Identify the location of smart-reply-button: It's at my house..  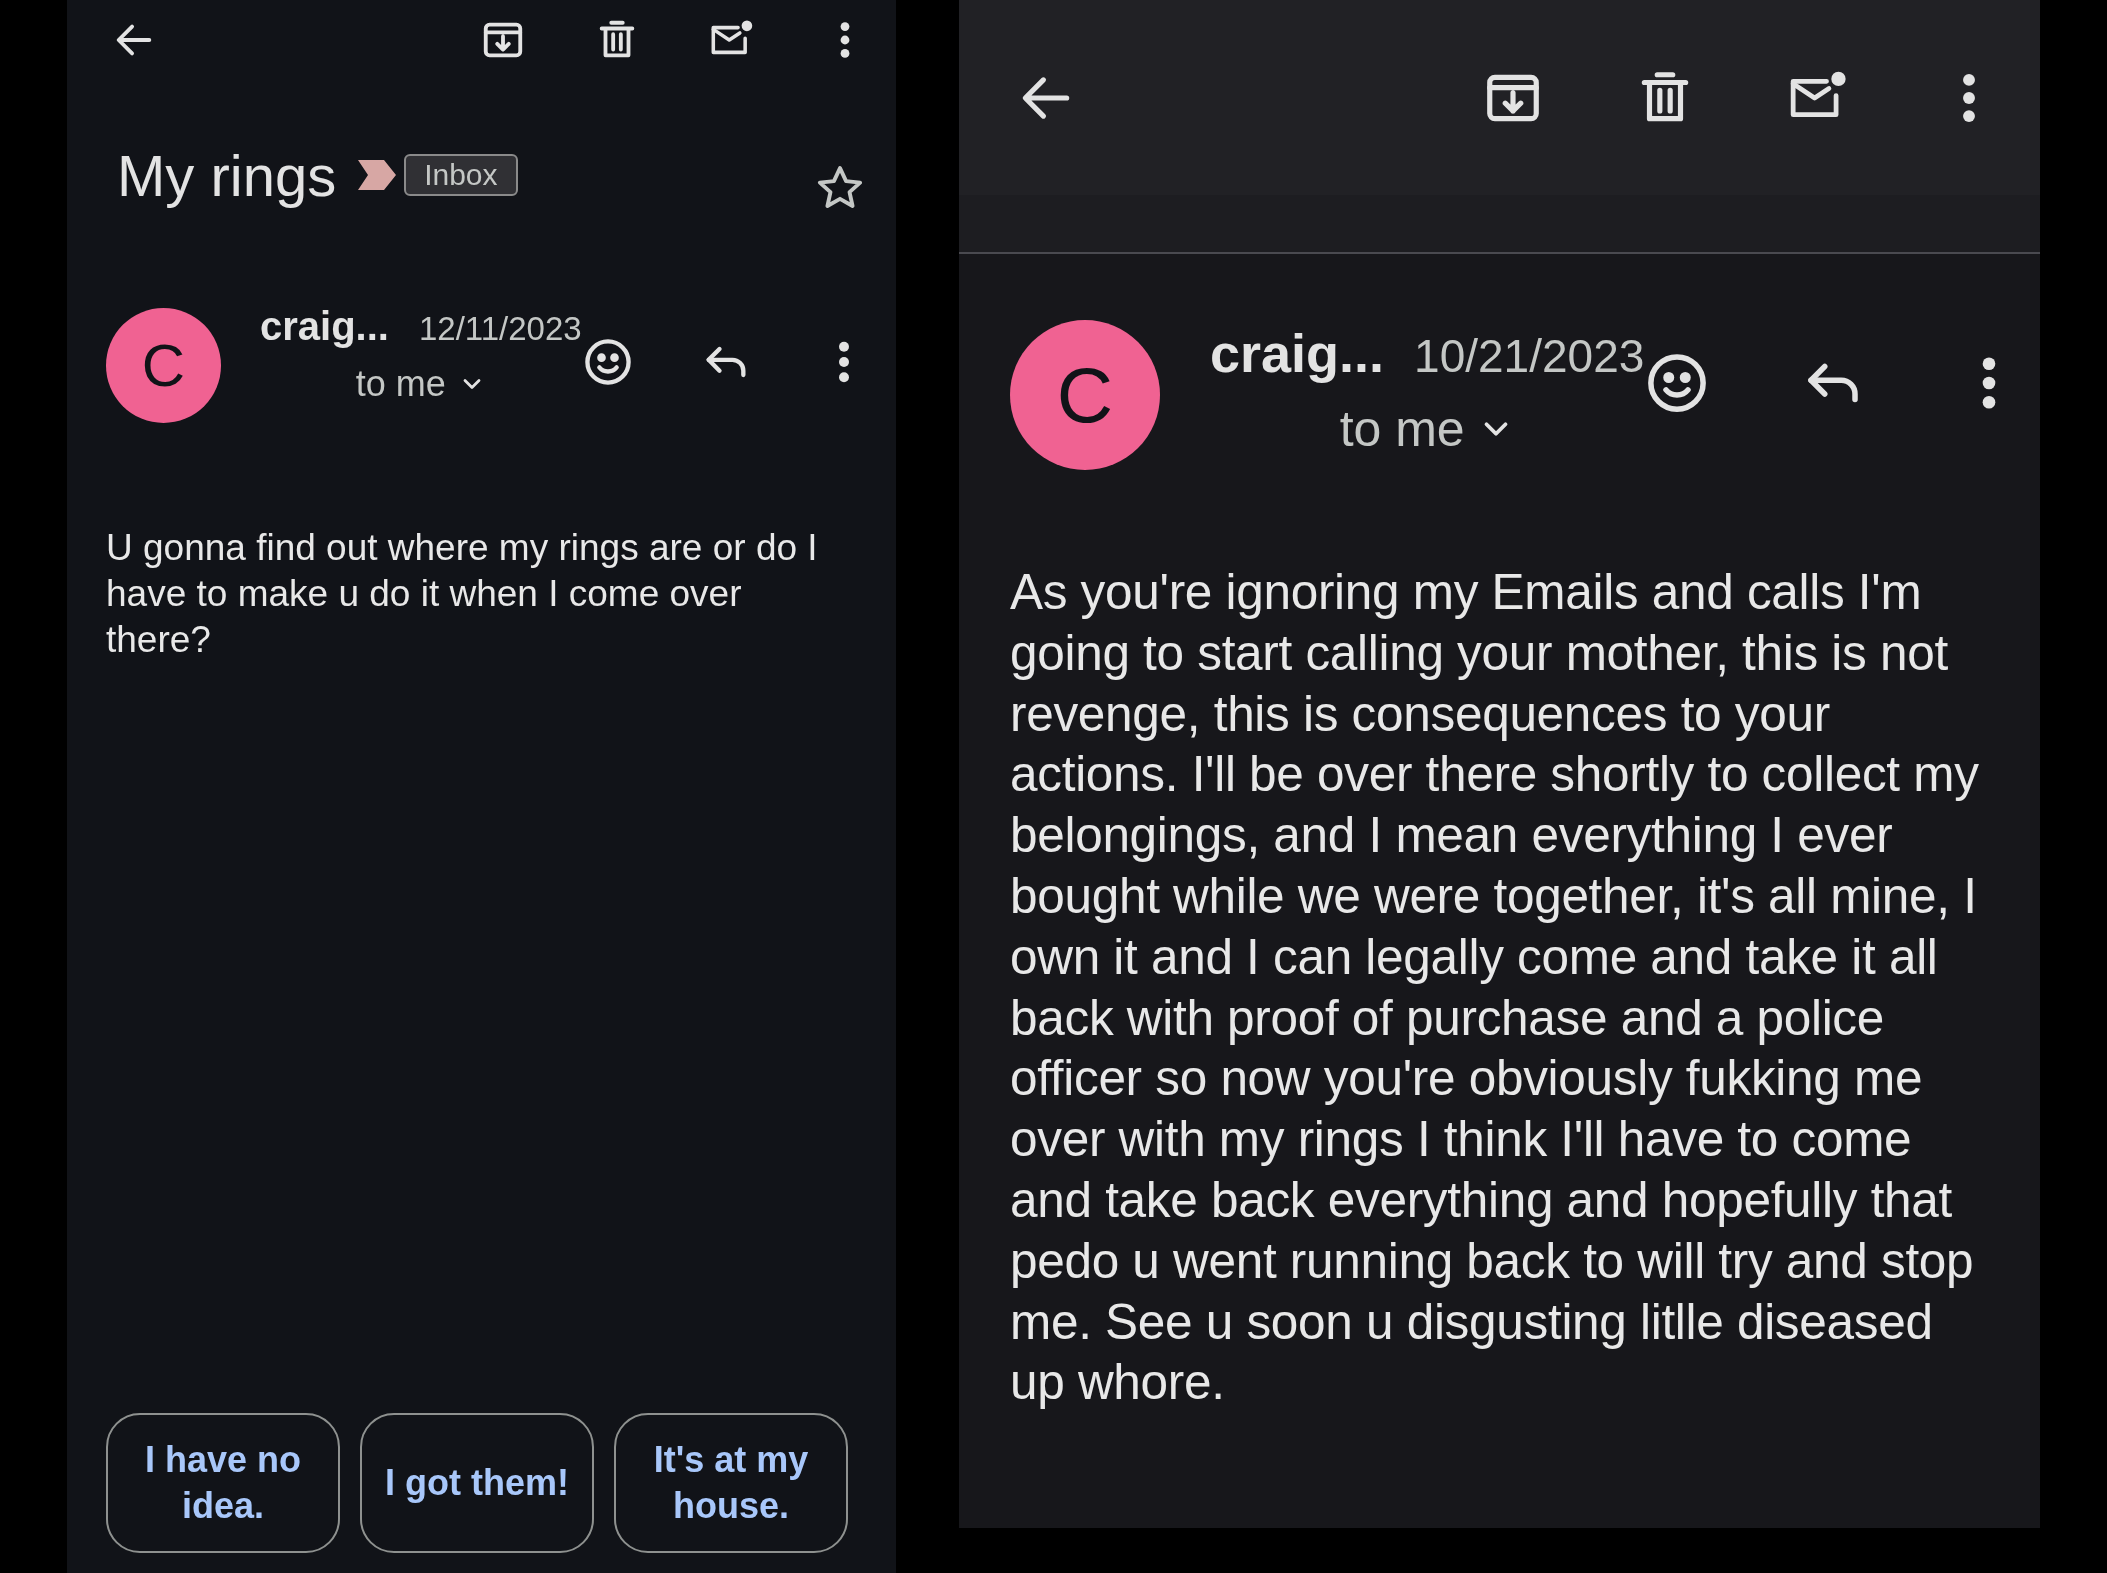
(731, 1483).